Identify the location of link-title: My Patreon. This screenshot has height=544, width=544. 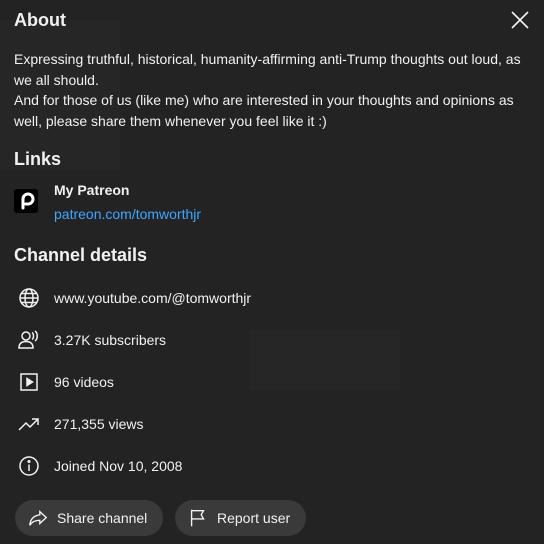
(92, 190).